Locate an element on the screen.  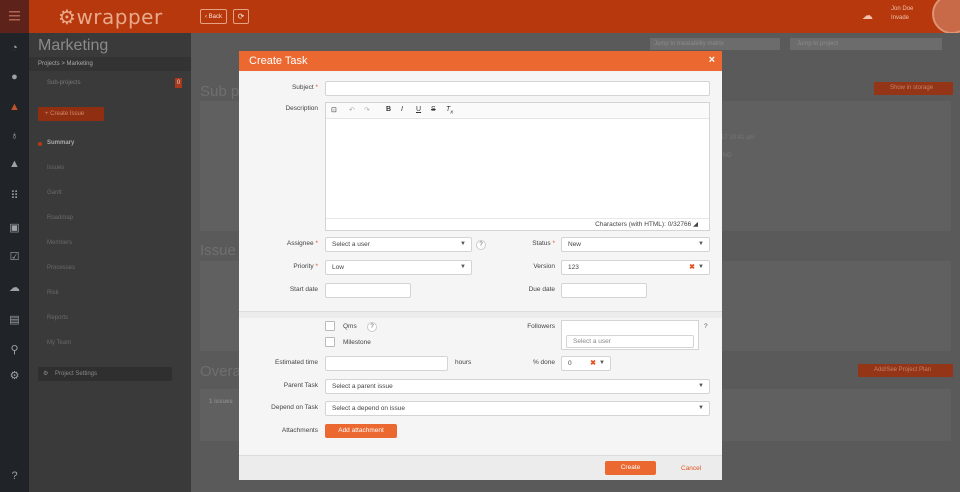
subprojects-link: Sub-projects is located at coordinates (64, 83).